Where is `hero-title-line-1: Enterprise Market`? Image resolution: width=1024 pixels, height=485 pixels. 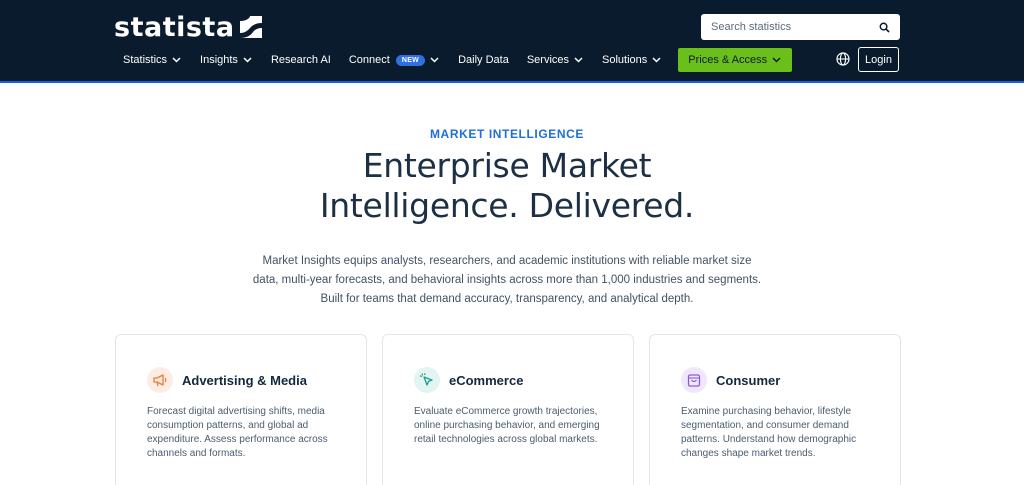
hero-title-line-1: Enterprise Market is located at coordinates (507, 165).